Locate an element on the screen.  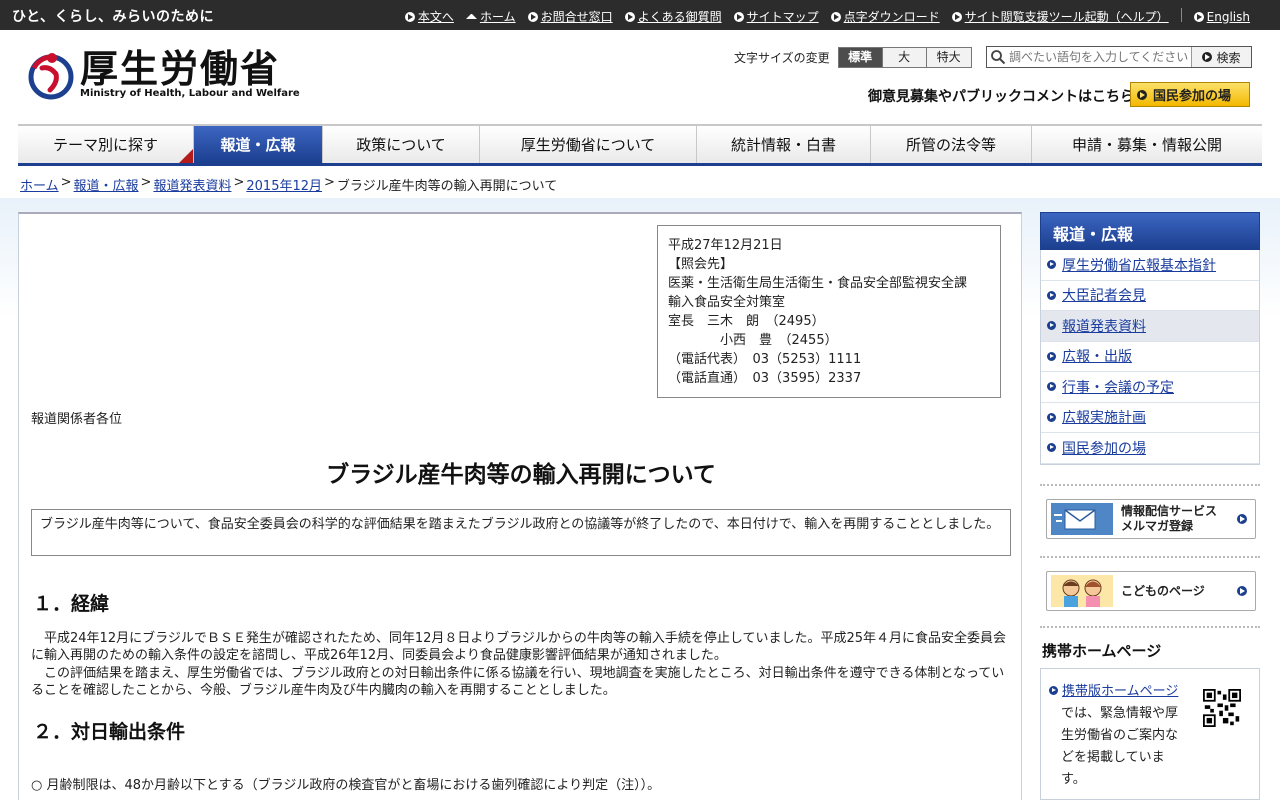
mail-magazine-banner: 情報配信サービス メルマガ登録 is located at coordinates (1151, 519).